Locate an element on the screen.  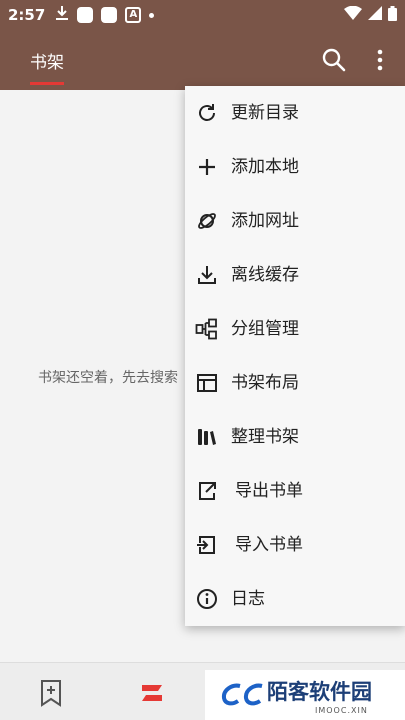
source-s-icon is located at coordinates (152, 693).